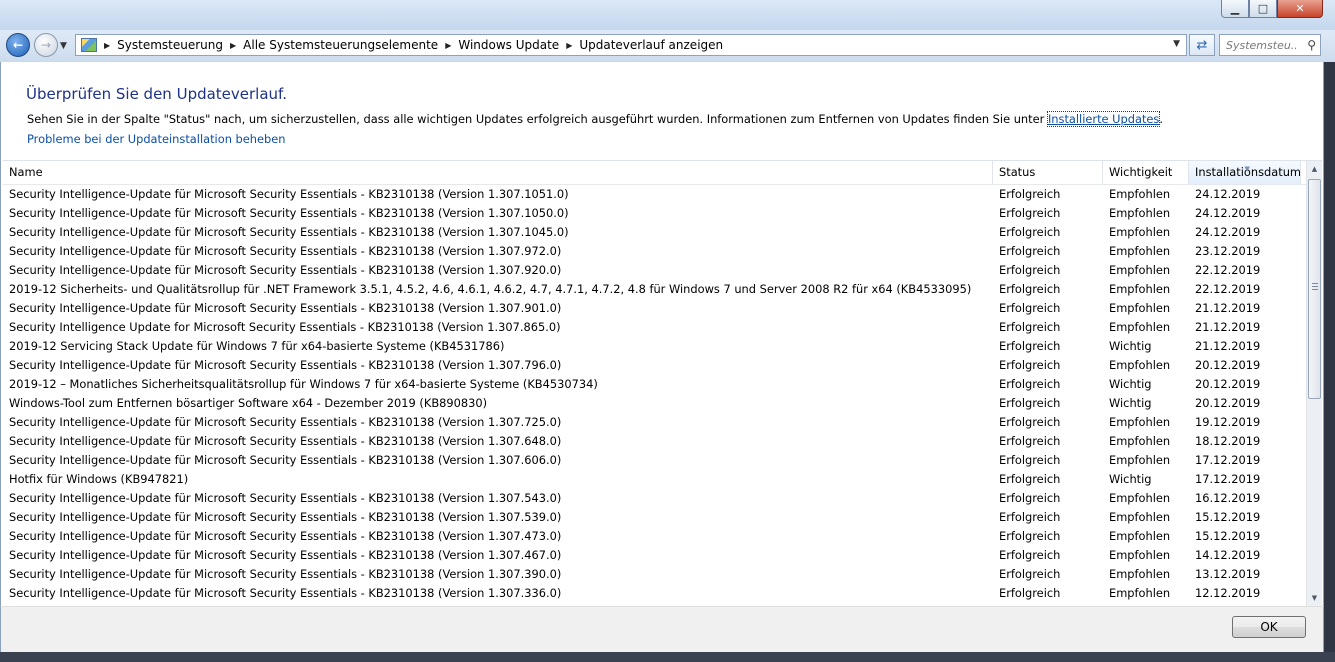 The height and width of the screenshot is (662, 1335). Describe the element at coordinates (1228, 555) in the screenshot. I see `cell-install-date: 14.12.2019` at that location.